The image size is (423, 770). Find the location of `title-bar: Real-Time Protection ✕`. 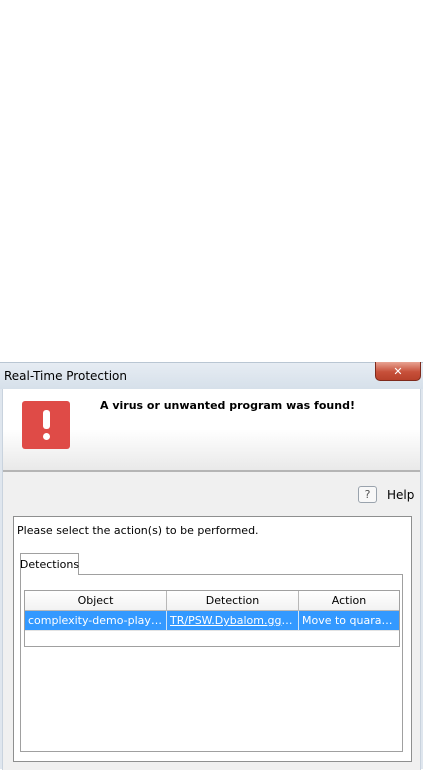

title-bar: Real-Time Protection ✕ is located at coordinates (211, 375).